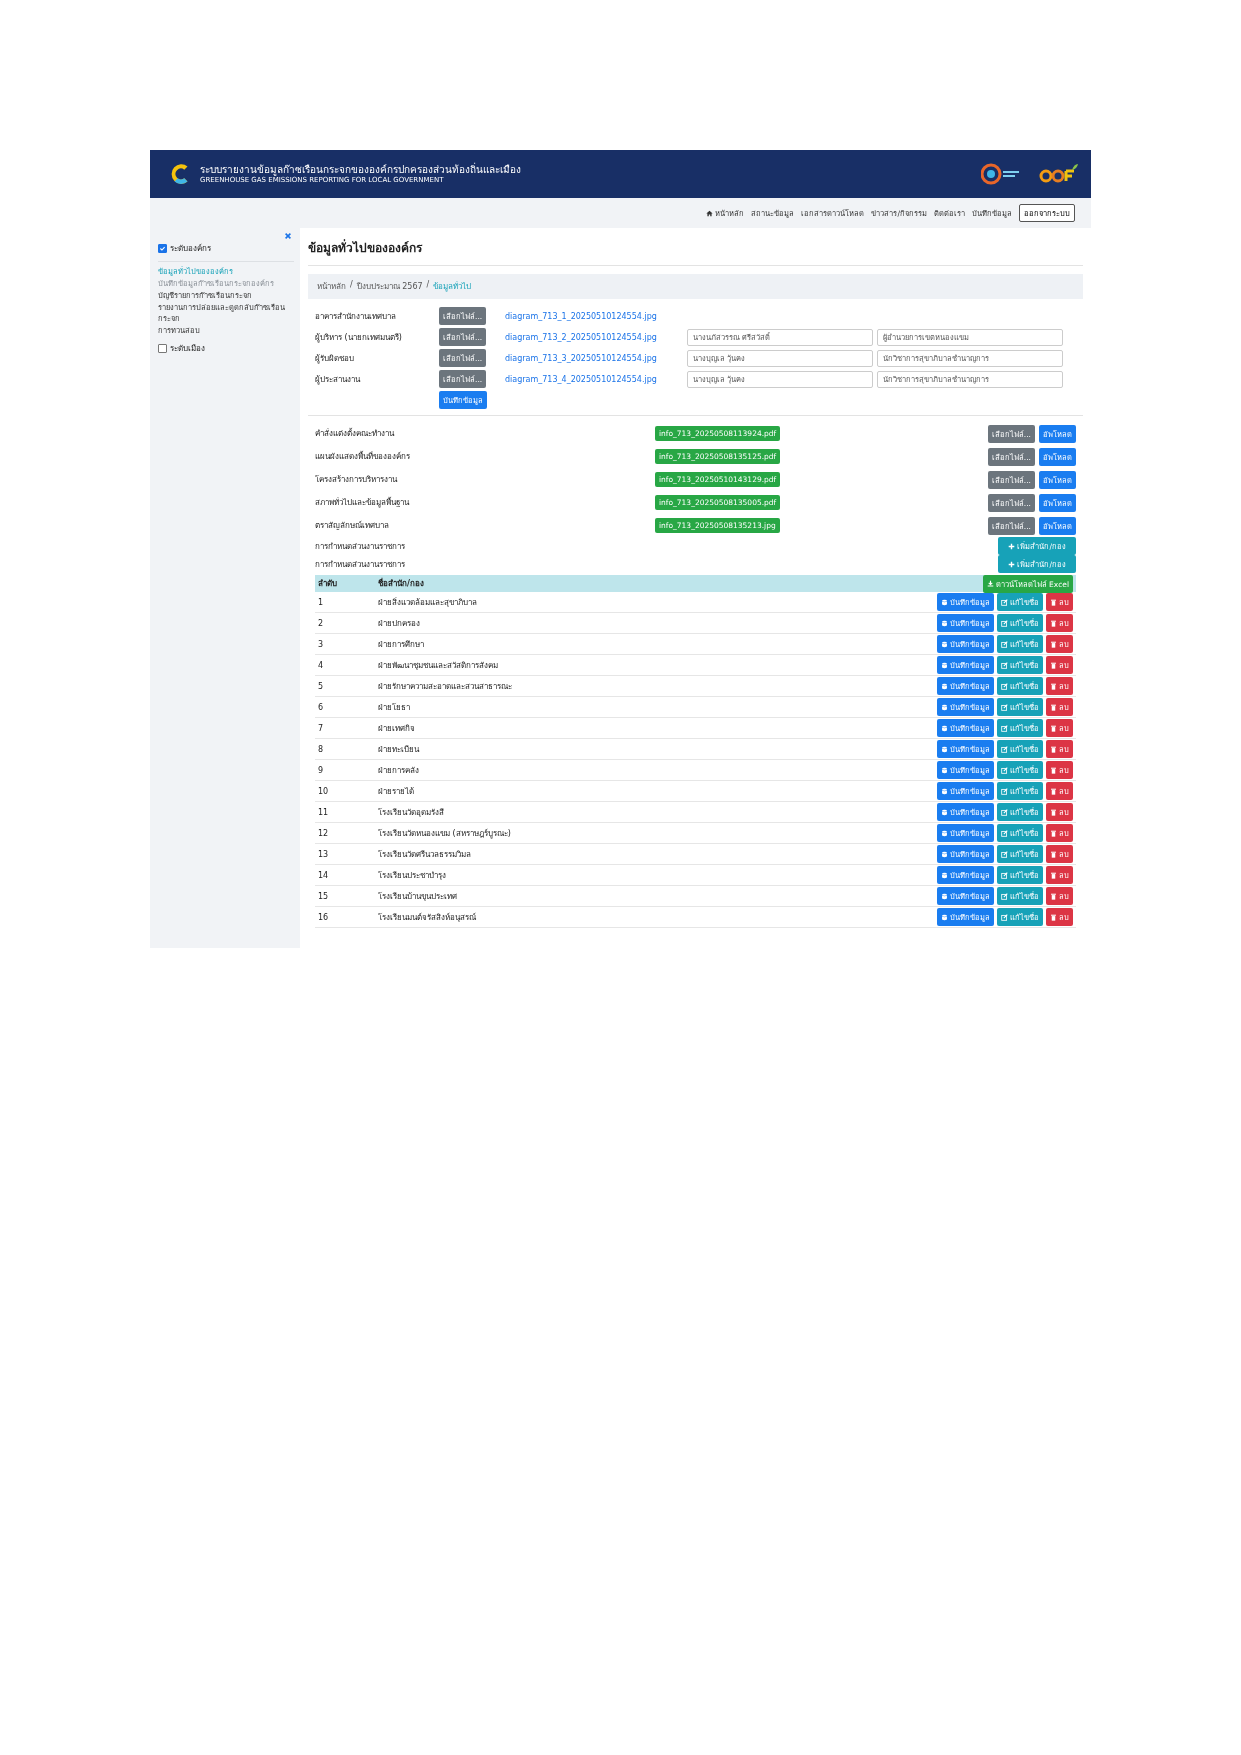  I want to click on field-label: ผู้รับผิดชอบ, so click(335, 358).